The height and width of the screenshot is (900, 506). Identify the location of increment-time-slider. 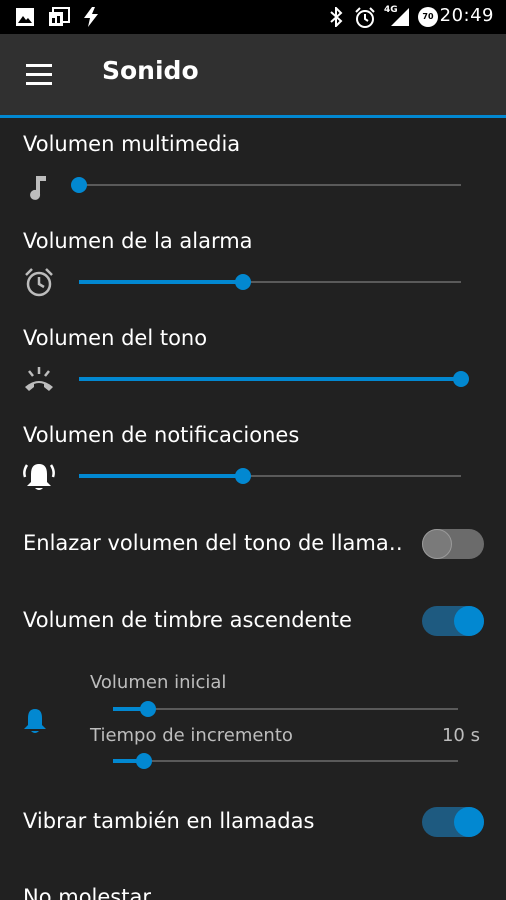
(285, 761).